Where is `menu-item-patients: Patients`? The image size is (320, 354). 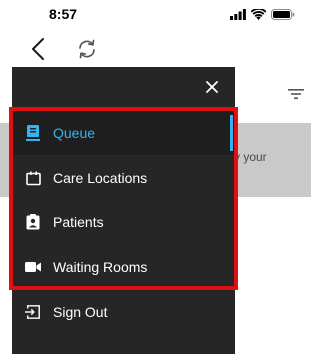
menu-item-patients: Patients is located at coordinates (123, 222).